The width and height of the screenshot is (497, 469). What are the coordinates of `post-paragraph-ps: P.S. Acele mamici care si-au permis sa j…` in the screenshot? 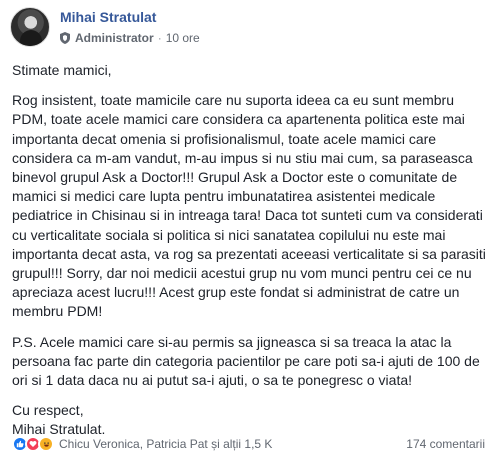 It's located at (246, 361).